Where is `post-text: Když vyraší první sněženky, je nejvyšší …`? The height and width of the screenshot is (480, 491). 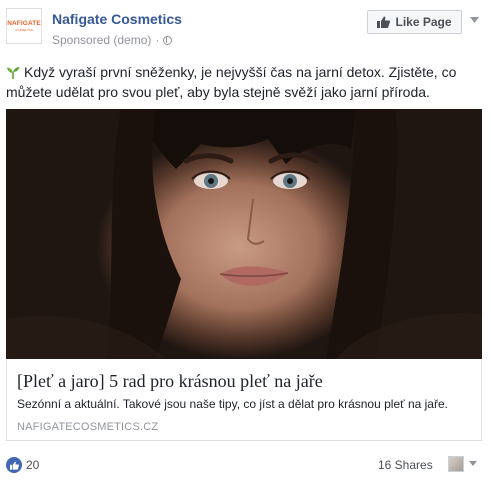
post-text: Když vyraší první sněženky, je nejvyšší … is located at coordinates (246, 82).